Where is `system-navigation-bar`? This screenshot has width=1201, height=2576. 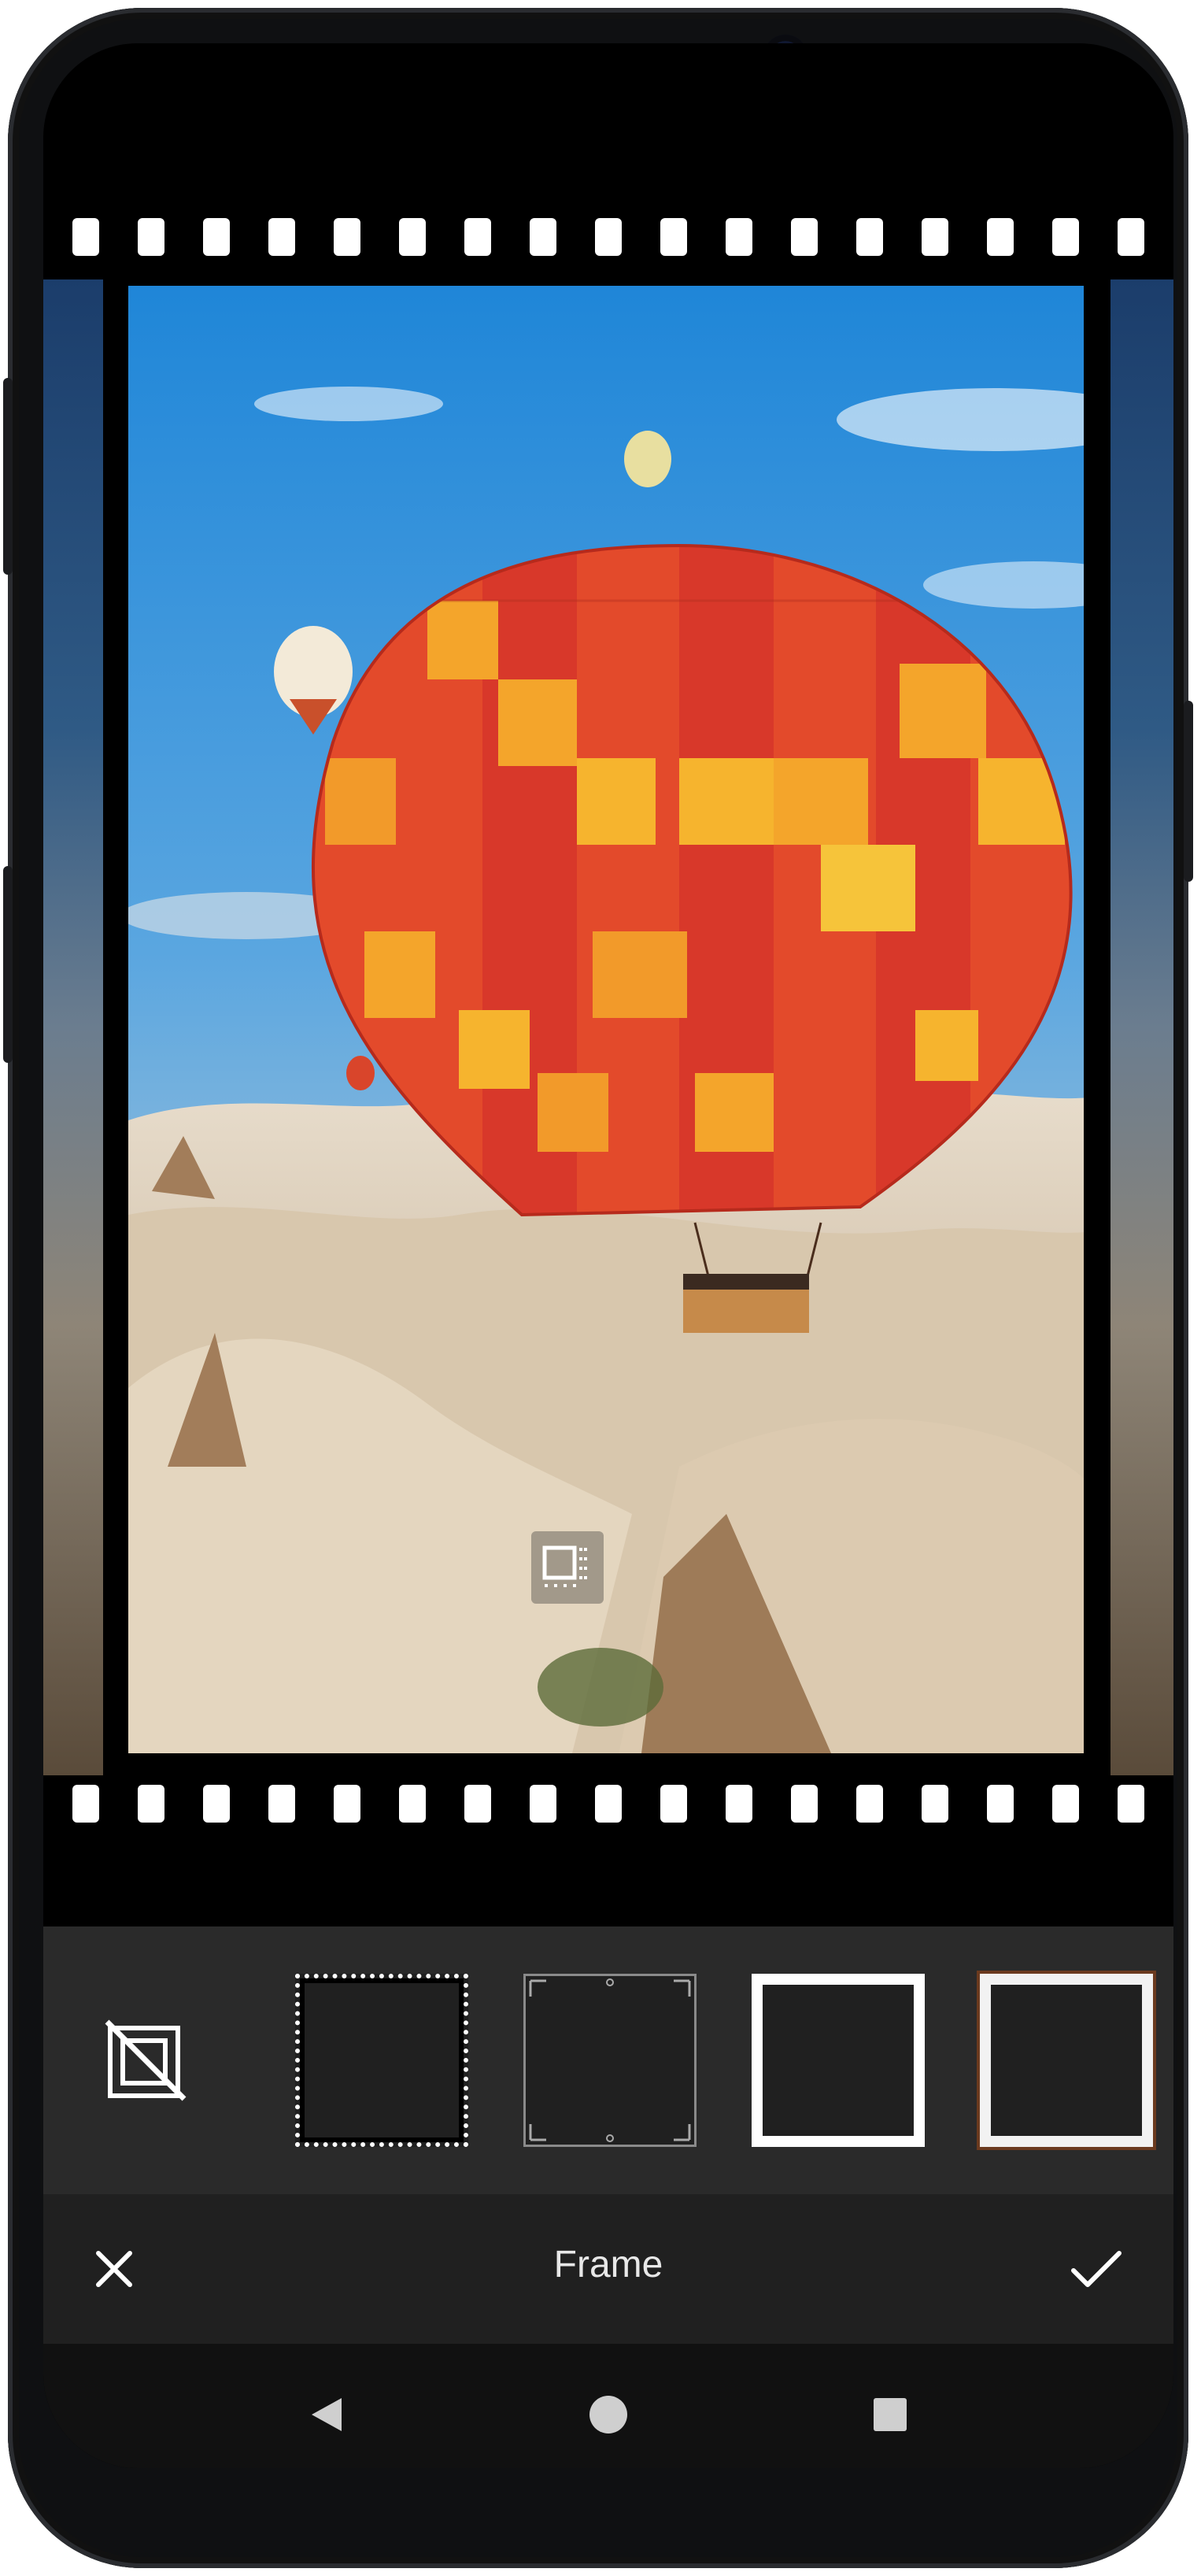
system-navigation-bar is located at coordinates (608, 2406).